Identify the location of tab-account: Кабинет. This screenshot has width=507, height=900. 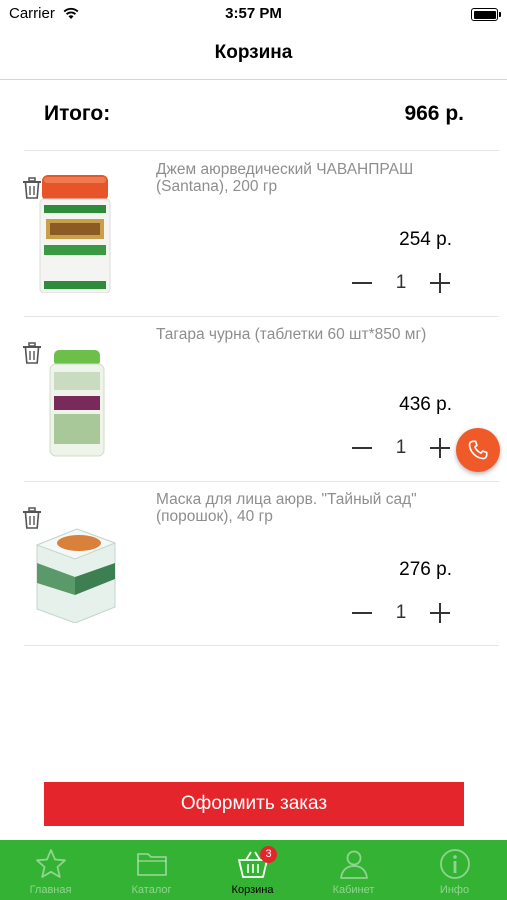
(353, 870).